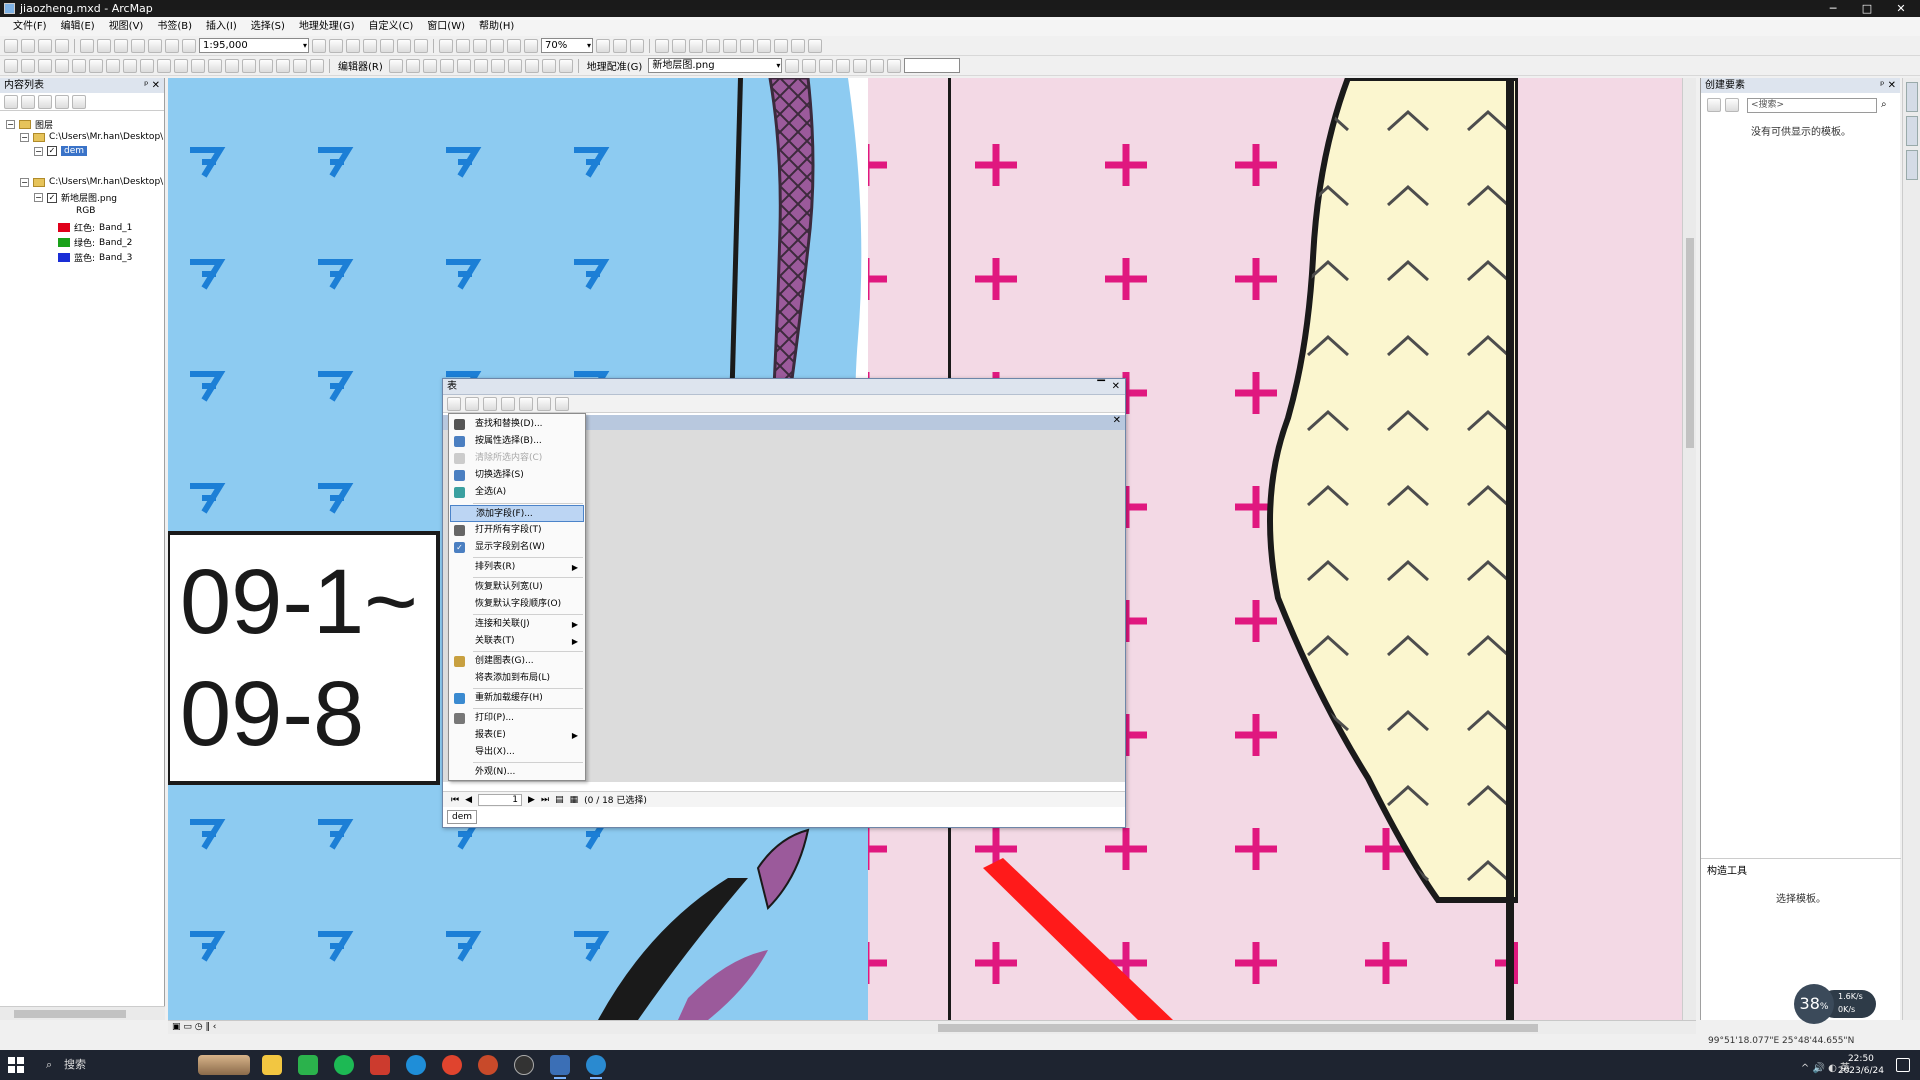 The image size is (1920, 1080). Describe the element at coordinates (319, 45) in the screenshot. I see `editor-toolbar-icon` at that location.